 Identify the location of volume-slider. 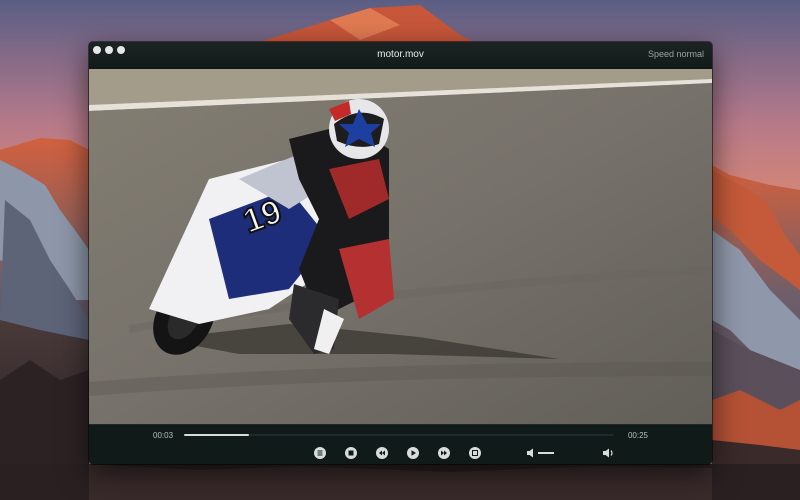
(546, 453).